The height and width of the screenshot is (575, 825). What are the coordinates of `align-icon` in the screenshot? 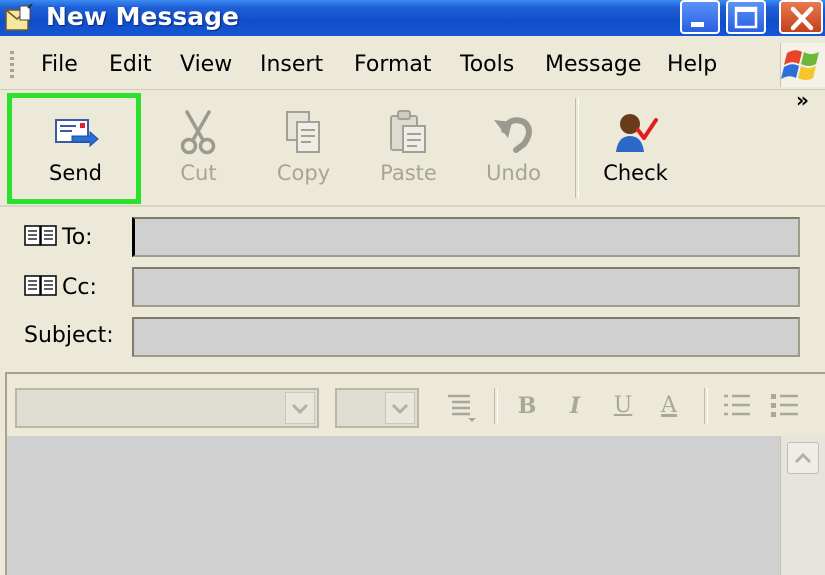 It's located at (462, 408).